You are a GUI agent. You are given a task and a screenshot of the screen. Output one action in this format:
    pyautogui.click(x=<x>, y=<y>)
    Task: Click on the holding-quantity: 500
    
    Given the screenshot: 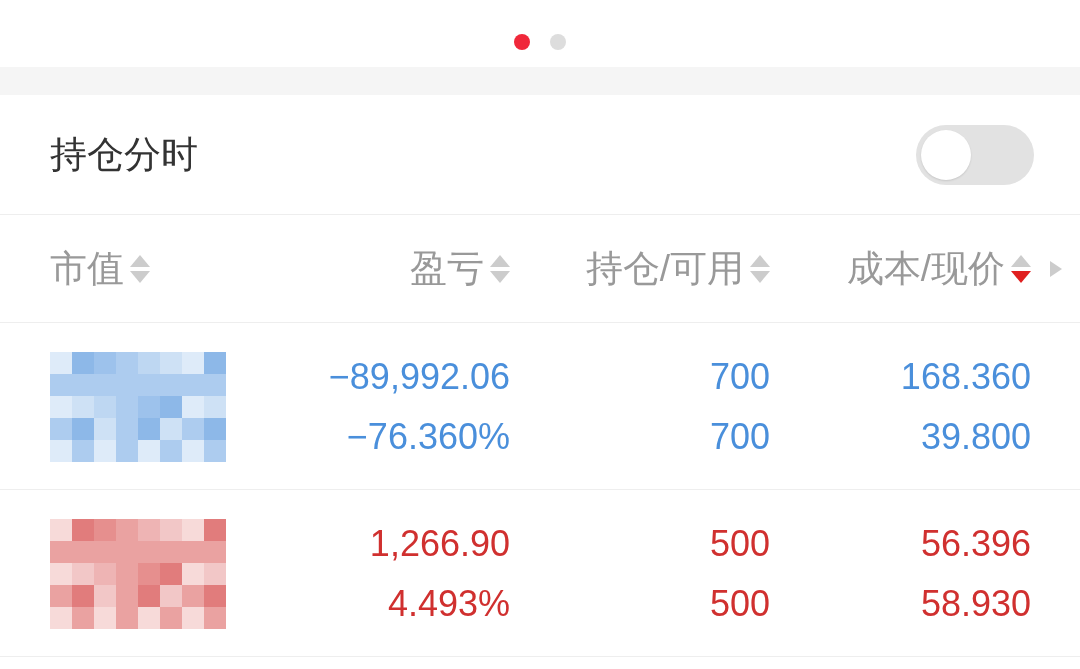 What is the action you would take?
    pyautogui.click(x=739, y=544)
    